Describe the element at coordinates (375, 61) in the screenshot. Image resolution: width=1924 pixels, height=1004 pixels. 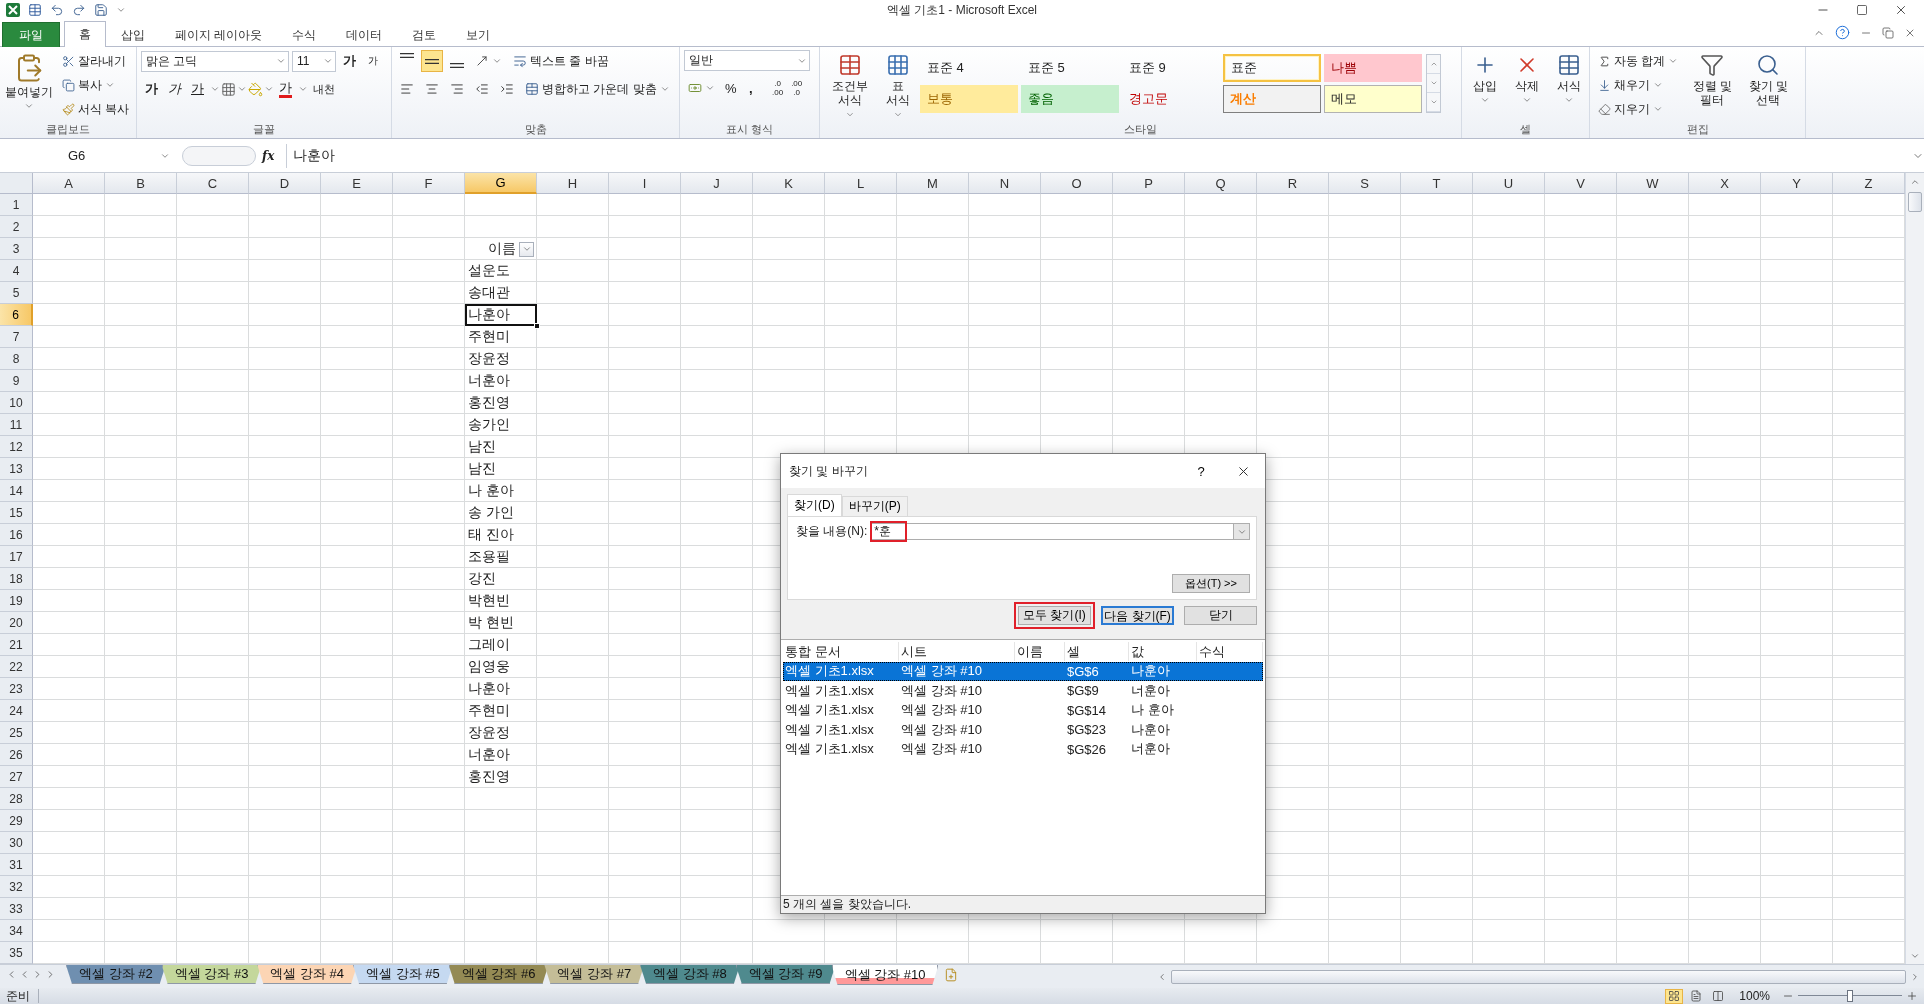
I see `shrink-font-button: 가` at that location.